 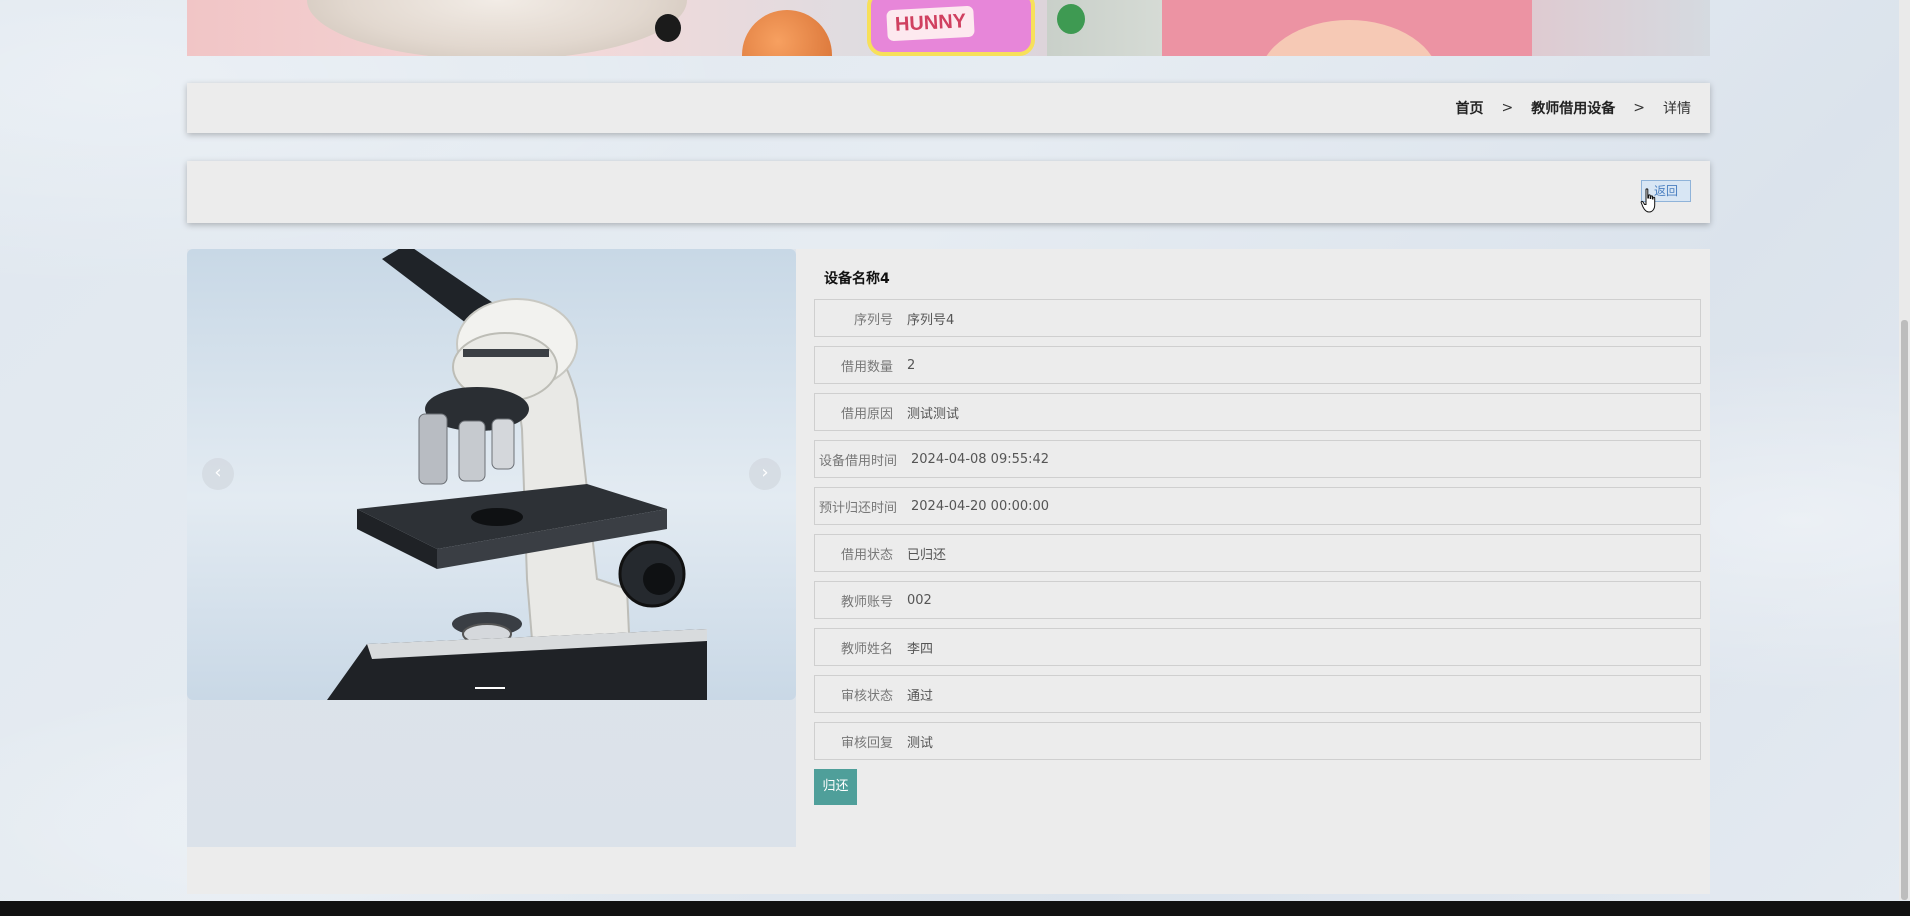 What do you see at coordinates (1257, 365) in the screenshot?
I see `field-borrow-quantity: 借用数量 2` at bounding box center [1257, 365].